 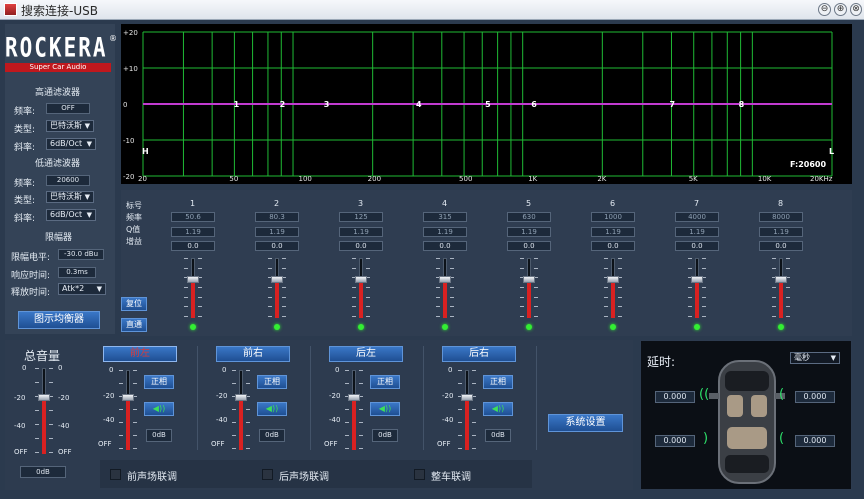 What do you see at coordinates (68, 180) in the screenshot?
I see `lowpass-freq-field: 20600` at bounding box center [68, 180].